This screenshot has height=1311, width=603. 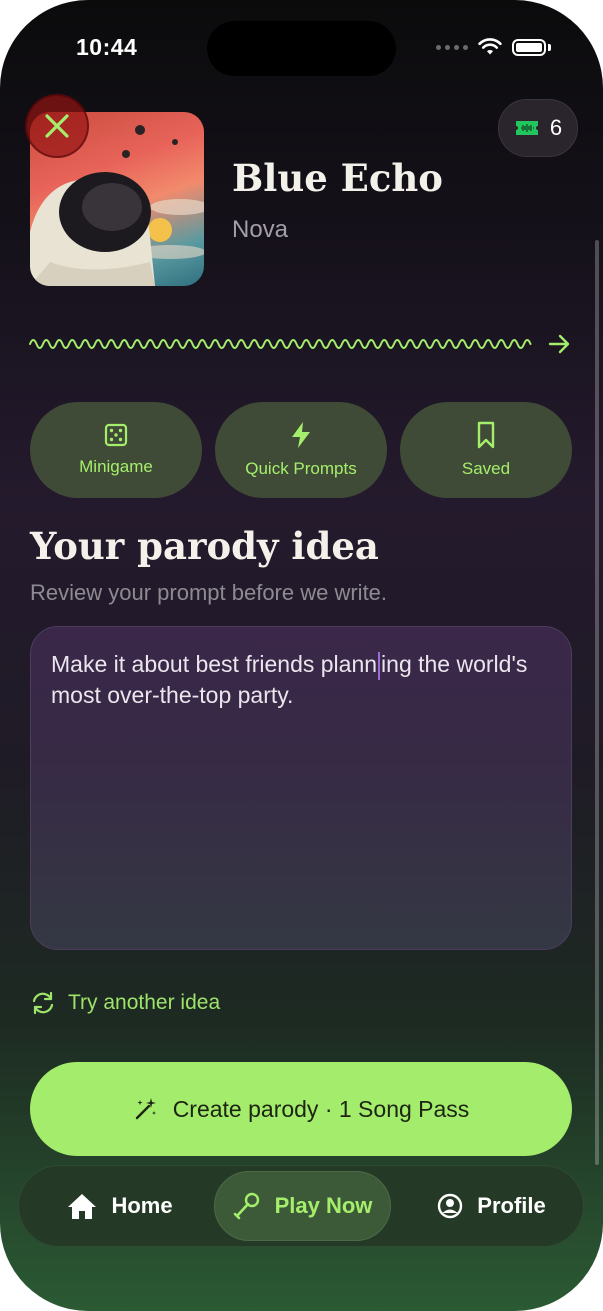 I want to click on quick-prompts-button: Quick Prompts, so click(x=301, y=450).